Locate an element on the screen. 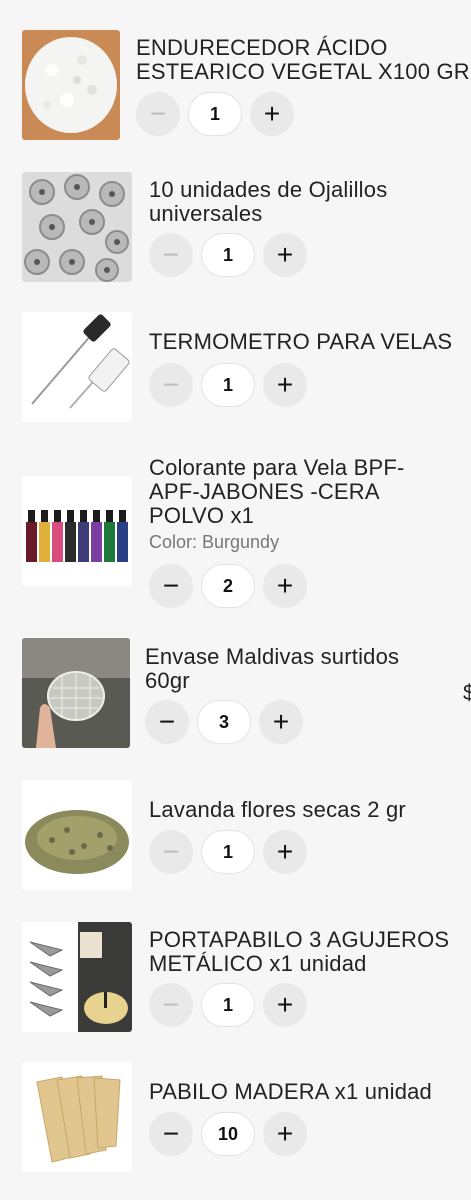 The width and height of the screenshot is (471, 1200). metal-wick-holder-icon is located at coordinates (77, 977).